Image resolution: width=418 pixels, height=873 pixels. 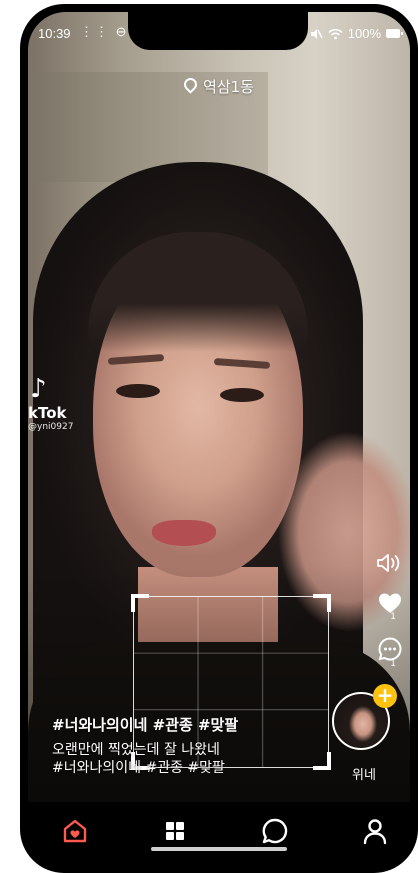 What do you see at coordinates (322, 603) in the screenshot?
I see `crop-handle-top-right` at bounding box center [322, 603].